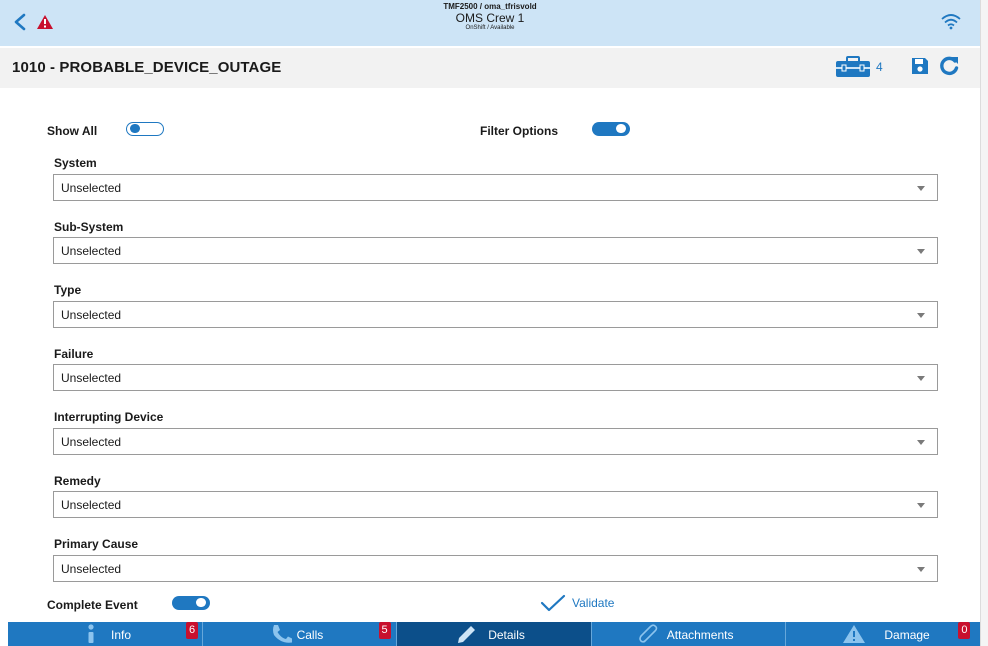  I want to click on field-label-system: System, so click(75, 163).